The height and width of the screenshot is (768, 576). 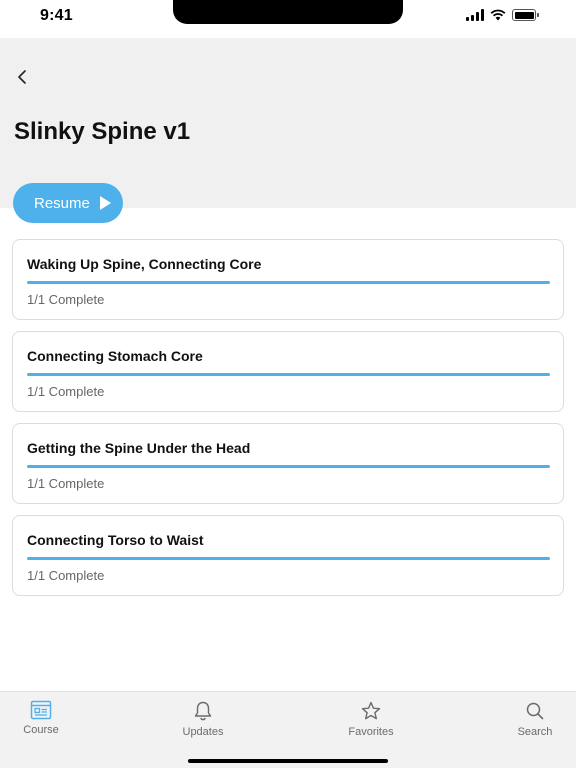 What do you see at coordinates (371, 710) in the screenshot?
I see `star-icon` at bounding box center [371, 710].